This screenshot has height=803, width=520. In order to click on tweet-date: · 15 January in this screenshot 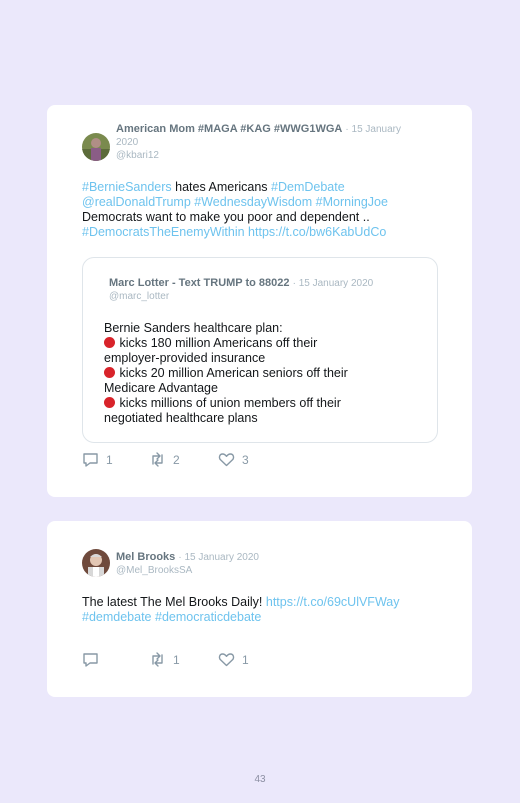, I will do `click(373, 129)`.